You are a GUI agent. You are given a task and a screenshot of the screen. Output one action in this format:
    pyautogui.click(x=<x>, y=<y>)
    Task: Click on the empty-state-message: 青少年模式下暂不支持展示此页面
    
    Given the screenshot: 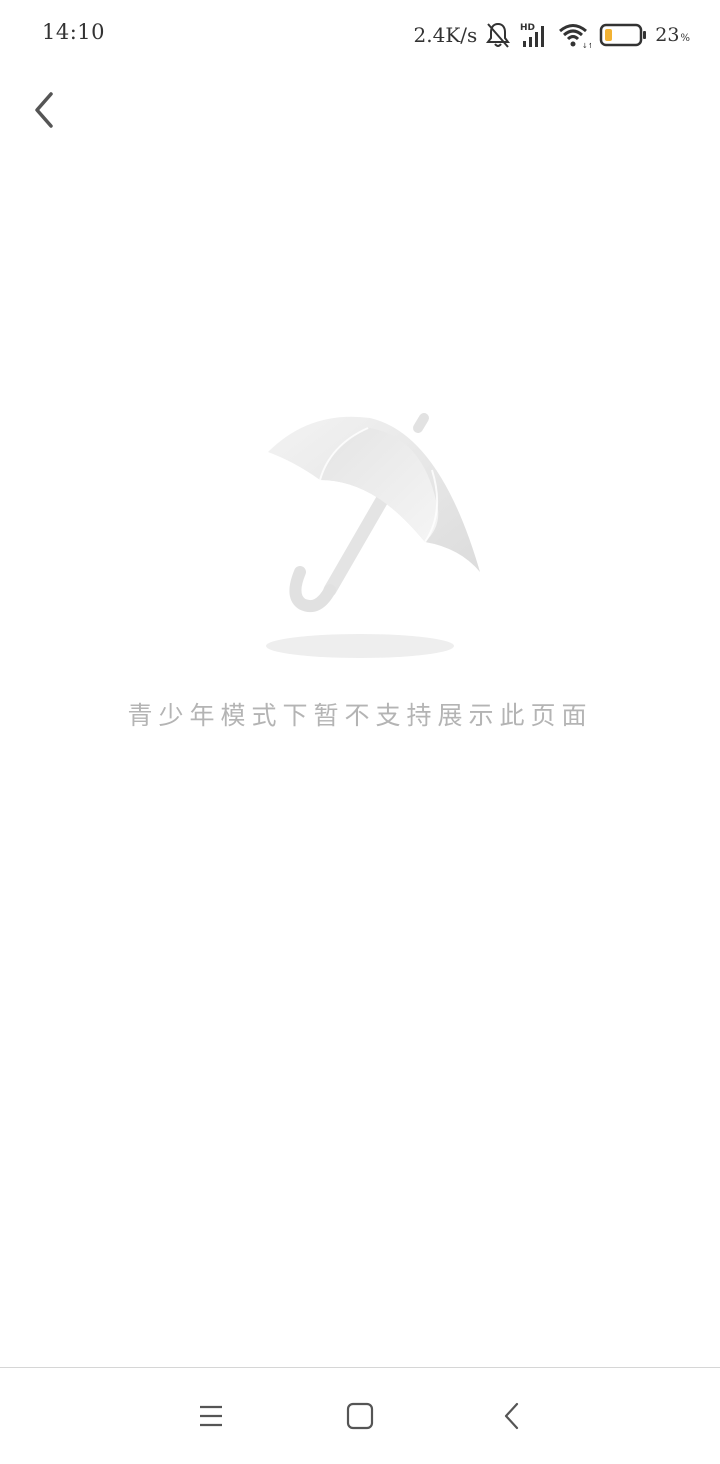 What is the action you would take?
    pyautogui.click(x=360, y=715)
    